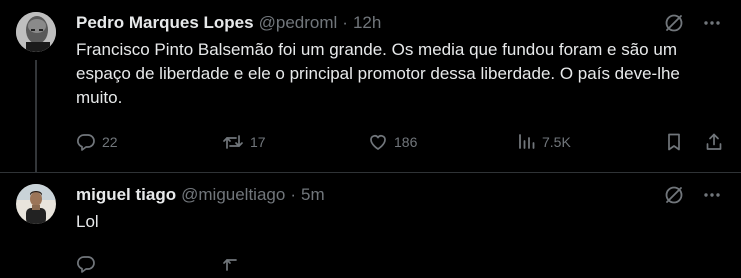 The image size is (741, 278). I want to click on tweet-actions-partial, so click(400, 264).